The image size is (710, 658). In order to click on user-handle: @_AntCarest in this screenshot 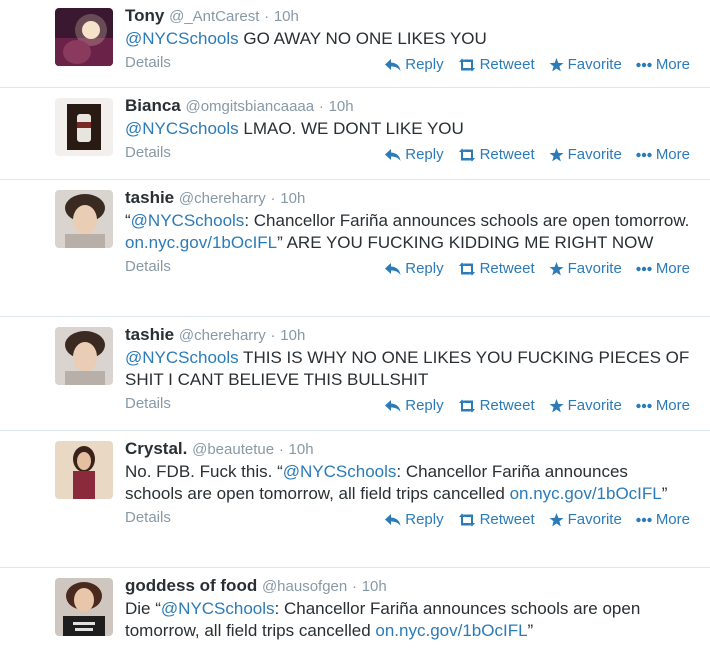, I will do `click(214, 16)`.